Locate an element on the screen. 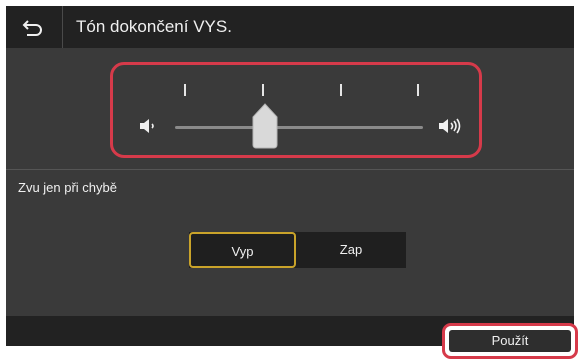  slider-thumb is located at coordinates (265, 126).